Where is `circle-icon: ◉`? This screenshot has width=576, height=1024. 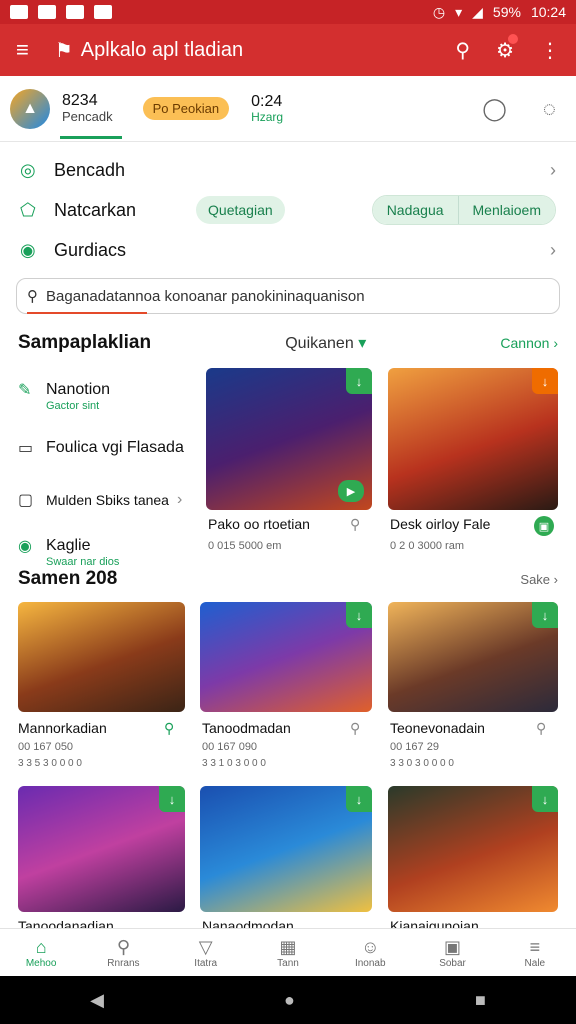
circle-icon: ◉ is located at coordinates (25, 546).